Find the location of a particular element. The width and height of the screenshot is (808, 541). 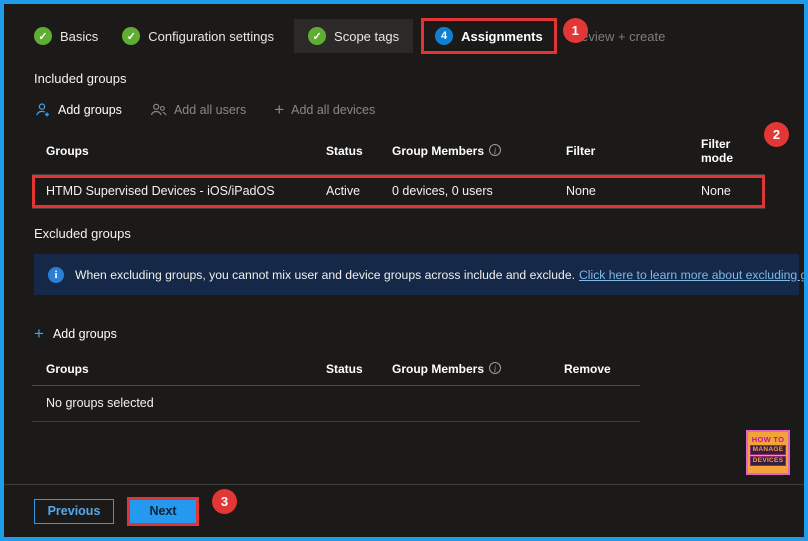

add-all-users-button: Add all users is located at coordinates (198, 109).